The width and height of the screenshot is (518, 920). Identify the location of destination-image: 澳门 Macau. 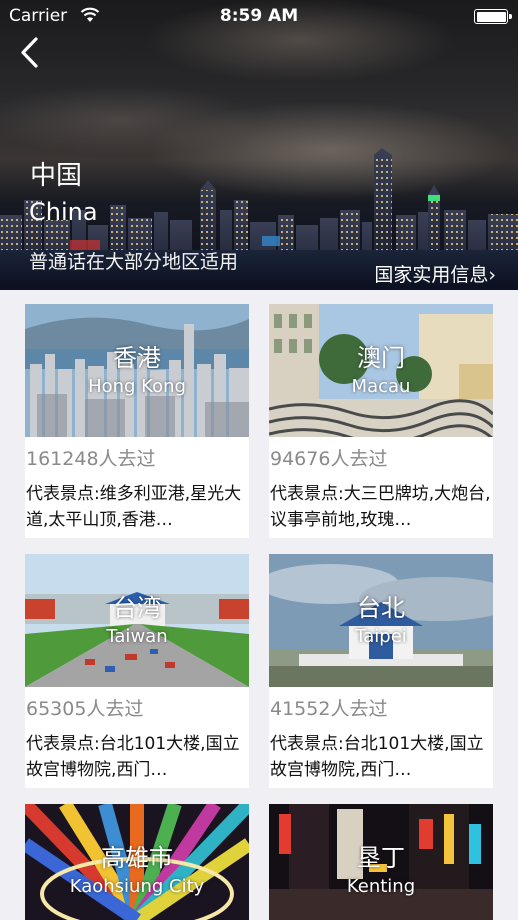
(381, 370).